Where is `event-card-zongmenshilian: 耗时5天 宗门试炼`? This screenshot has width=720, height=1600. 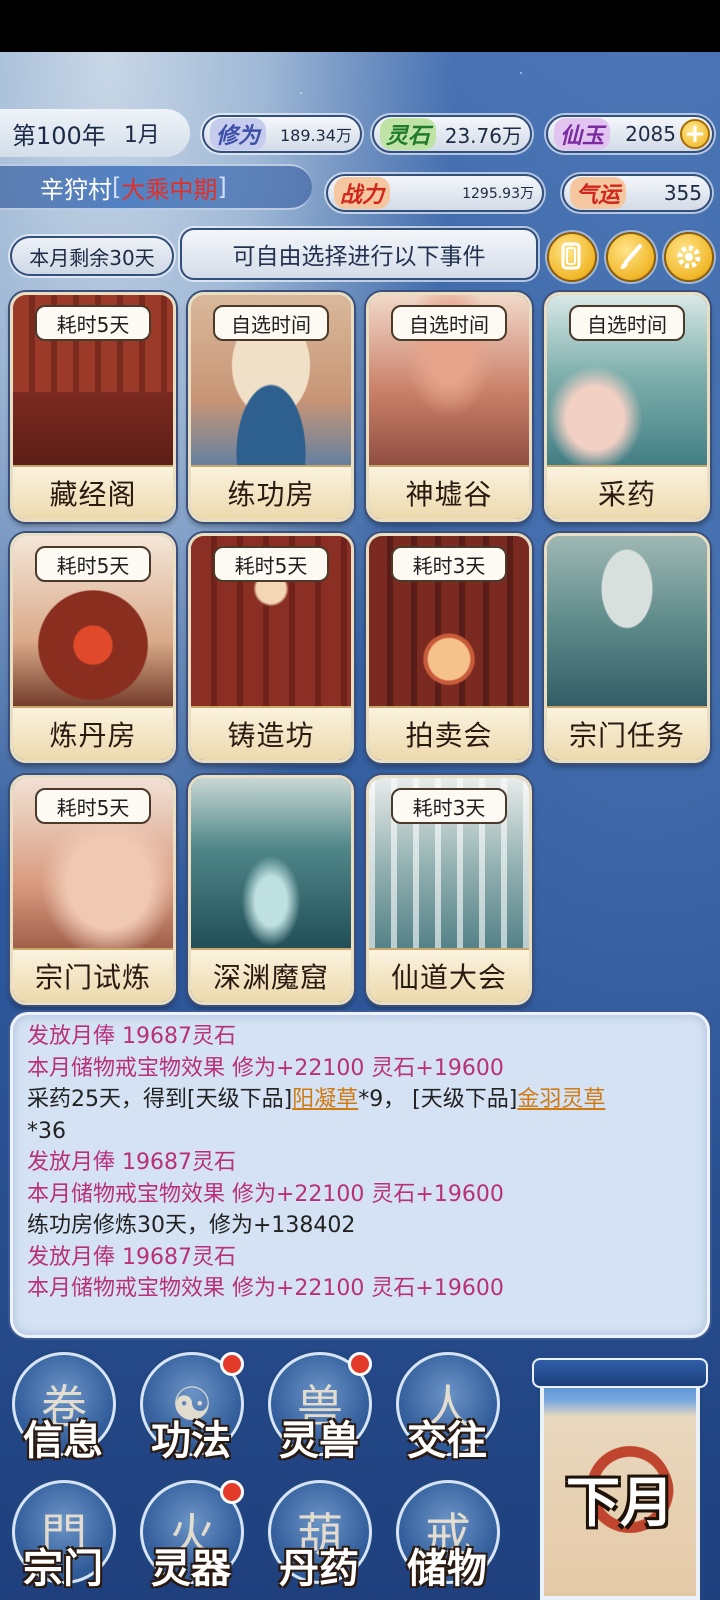 event-card-zongmenshilian: 耗时5天 宗门试炼 is located at coordinates (93, 890).